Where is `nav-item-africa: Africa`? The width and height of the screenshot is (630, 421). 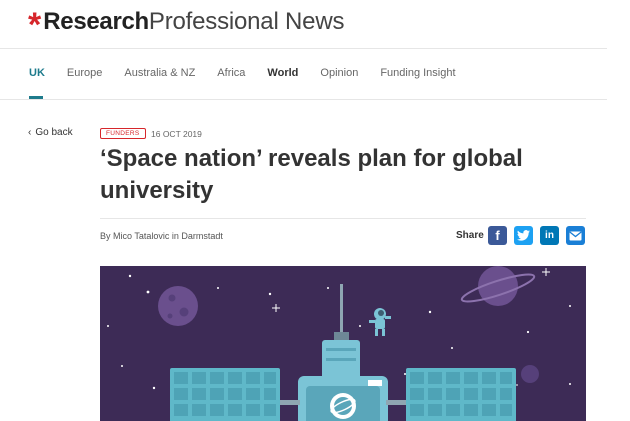
nav-item-africa: Africa is located at coordinates (231, 73).